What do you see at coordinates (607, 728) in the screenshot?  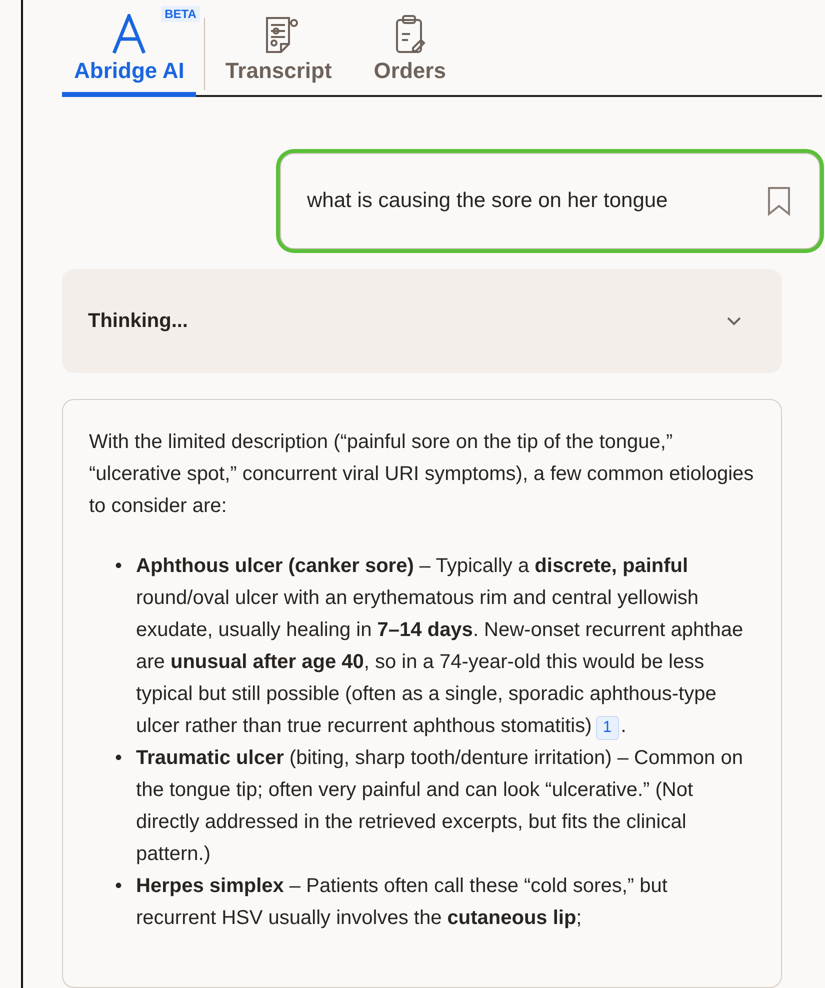 I see `citation-link: 1` at bounding box center [607, 728].